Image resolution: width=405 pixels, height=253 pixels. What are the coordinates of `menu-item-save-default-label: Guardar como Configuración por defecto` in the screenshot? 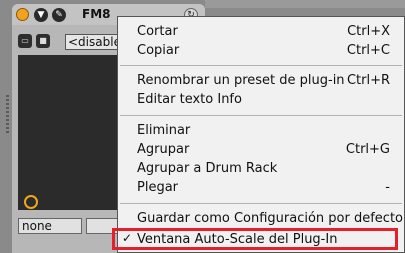 It's located at (270, 218).